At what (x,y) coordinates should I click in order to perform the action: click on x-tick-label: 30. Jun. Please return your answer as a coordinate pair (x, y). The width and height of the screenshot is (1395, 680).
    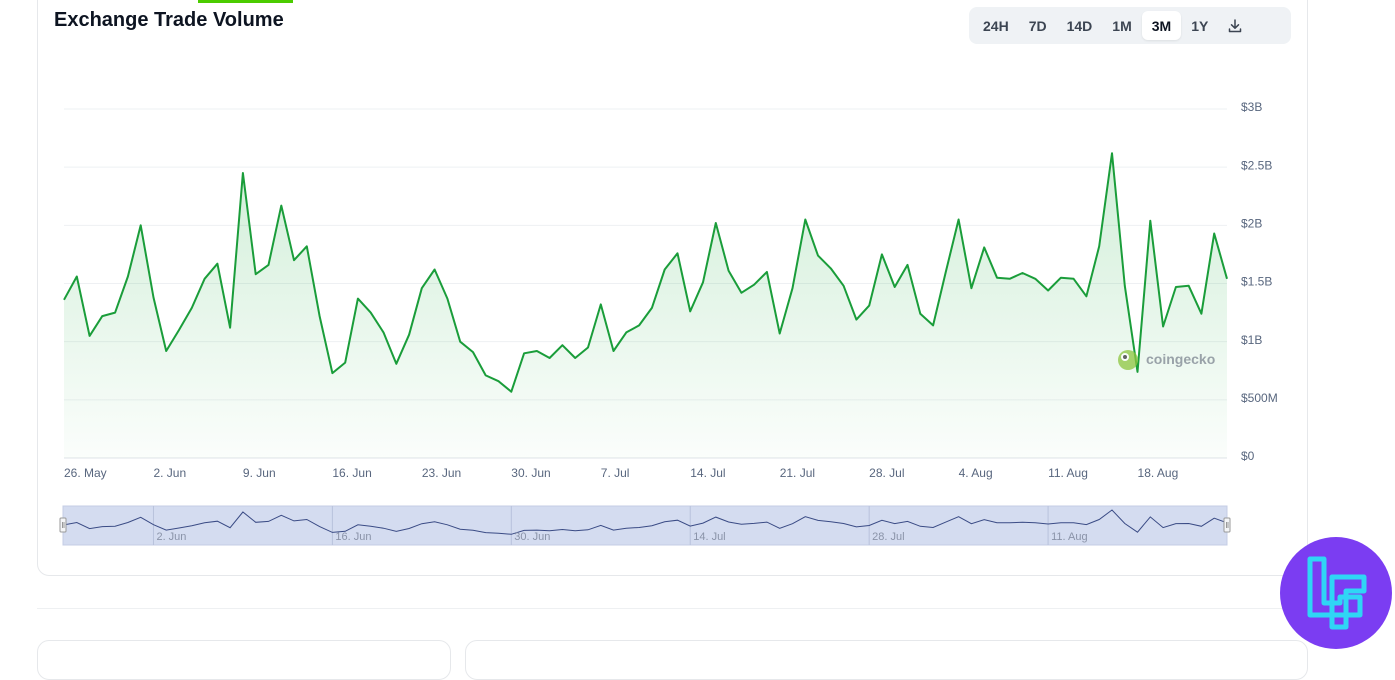
    Looking at the image, I should click on (530, 473).